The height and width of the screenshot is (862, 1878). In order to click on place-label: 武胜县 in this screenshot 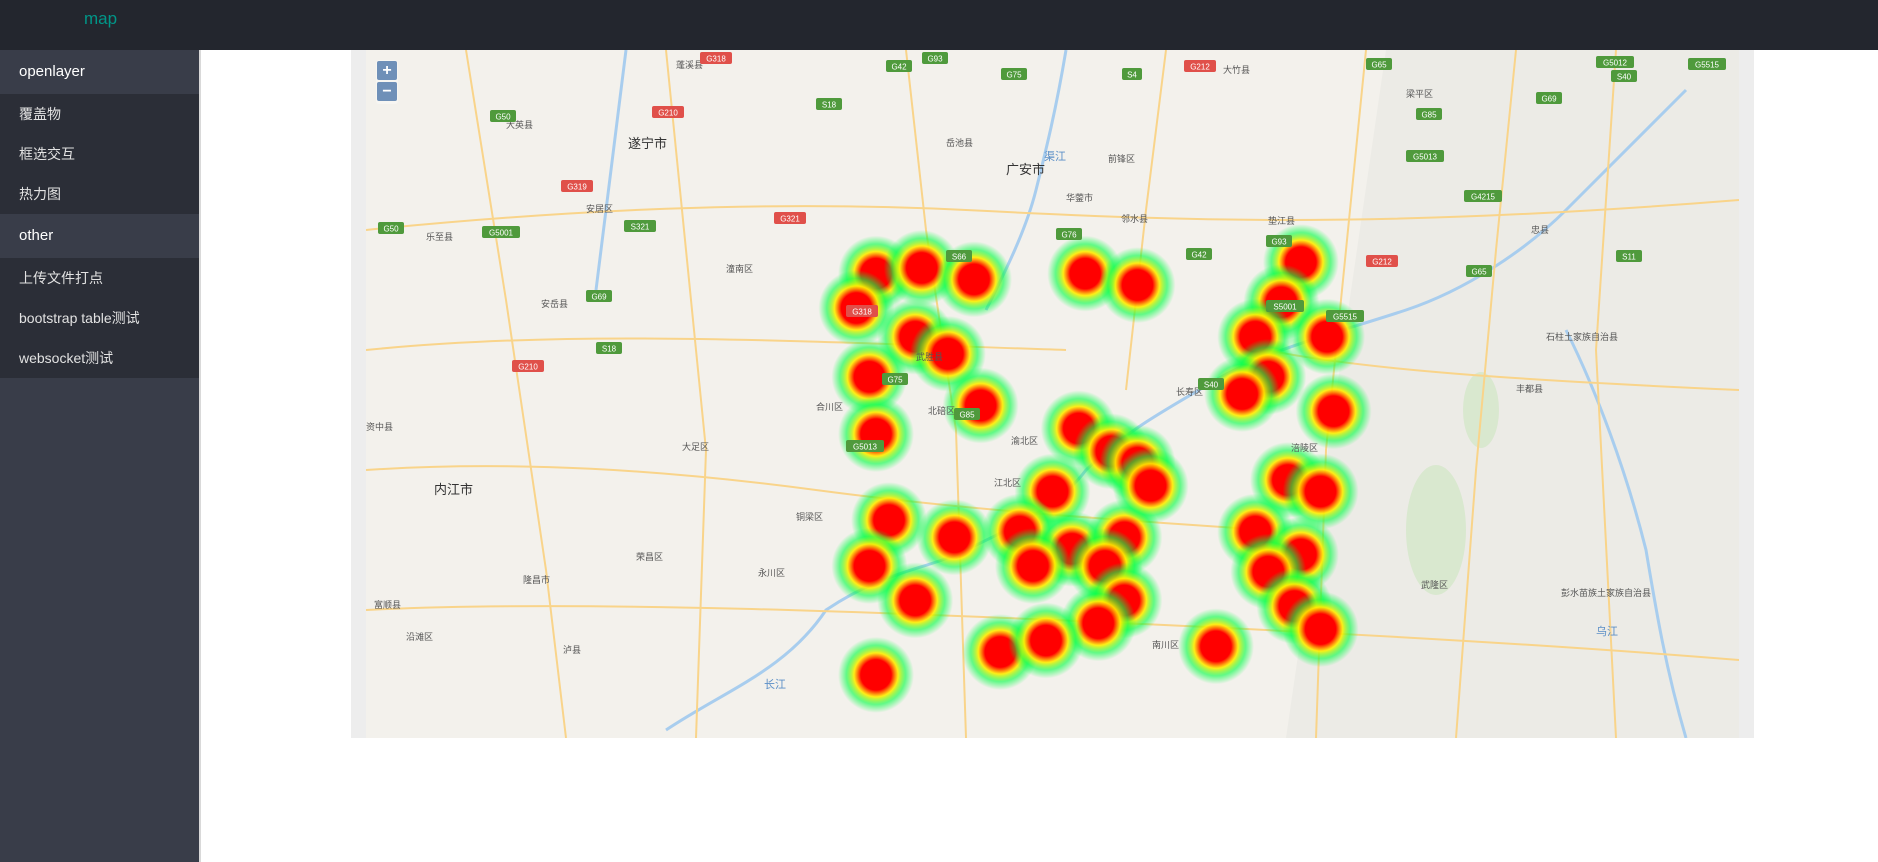, I will do `click(929, 356)`.